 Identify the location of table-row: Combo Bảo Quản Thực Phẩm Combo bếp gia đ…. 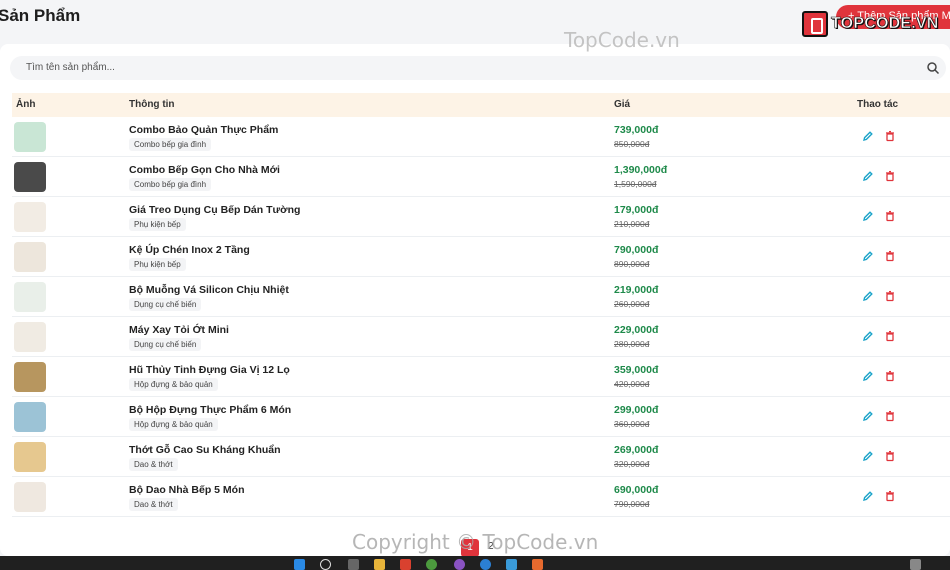
(481, 137).